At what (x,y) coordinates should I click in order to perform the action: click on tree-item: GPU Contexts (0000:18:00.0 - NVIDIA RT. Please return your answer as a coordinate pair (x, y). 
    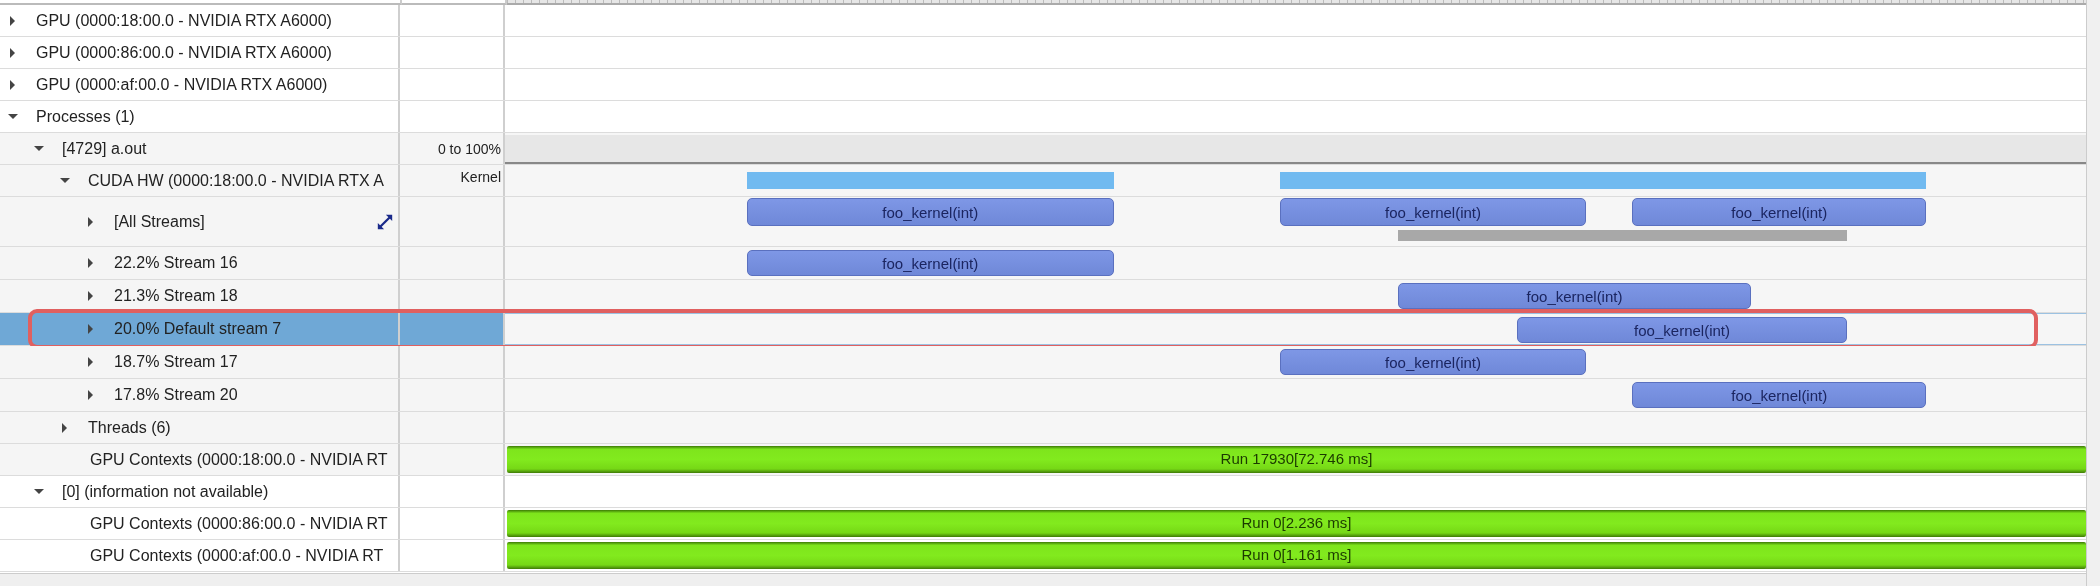
    Looking at the image, I should click on (200, 459).